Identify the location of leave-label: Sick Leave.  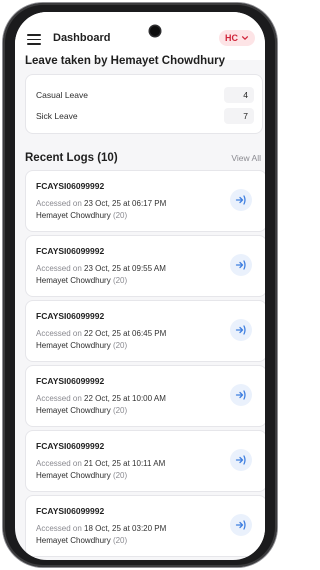
(57, 116).